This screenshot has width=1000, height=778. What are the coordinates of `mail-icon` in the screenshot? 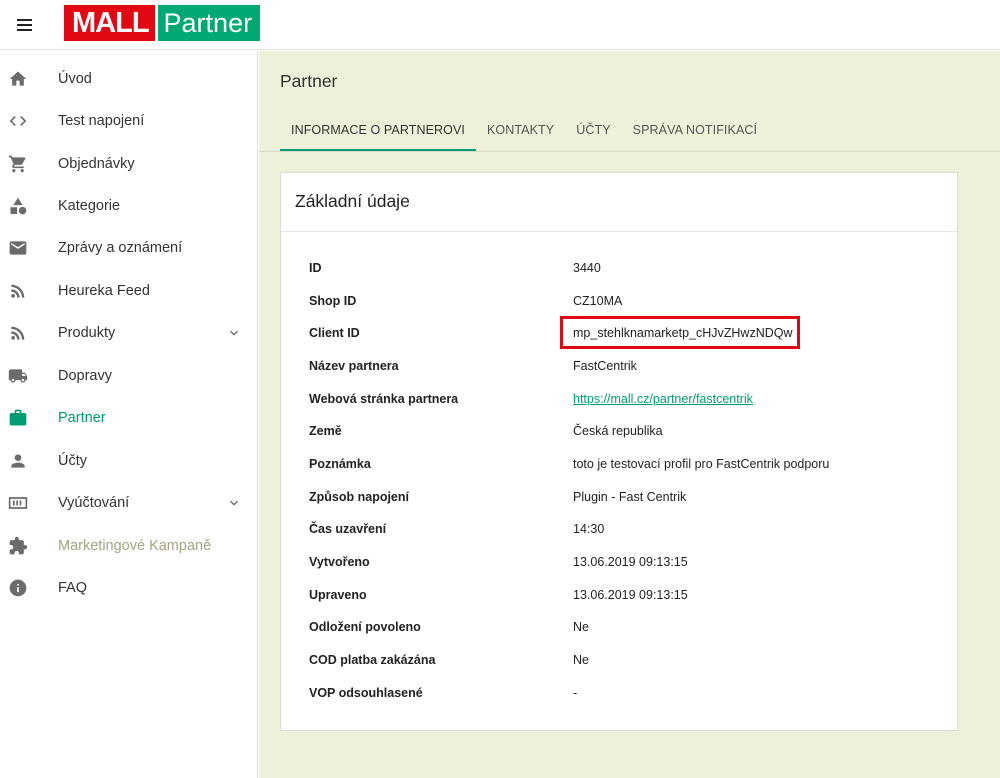 It's located at (18, 248).